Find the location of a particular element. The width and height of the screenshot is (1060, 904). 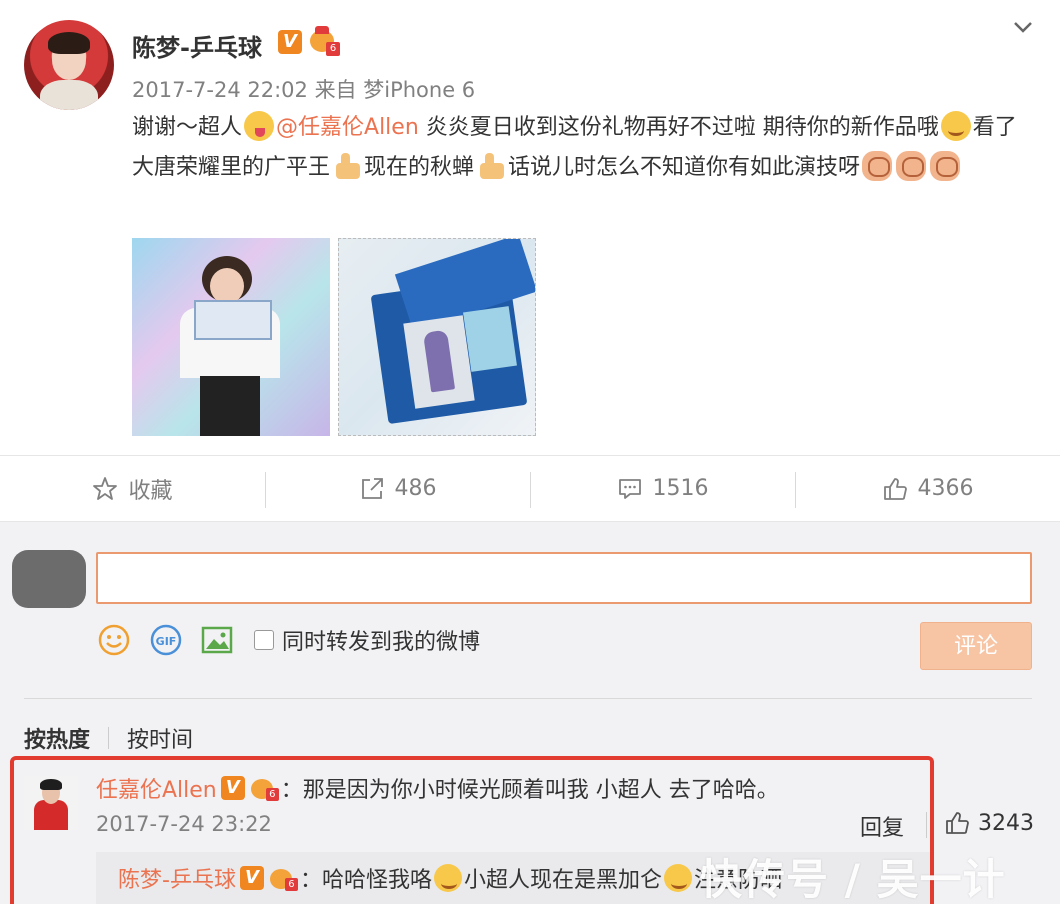

post-timestamp: 2017-7-24 22:02 来自 梦iPhone 6 is located at coordinates (303, 89).